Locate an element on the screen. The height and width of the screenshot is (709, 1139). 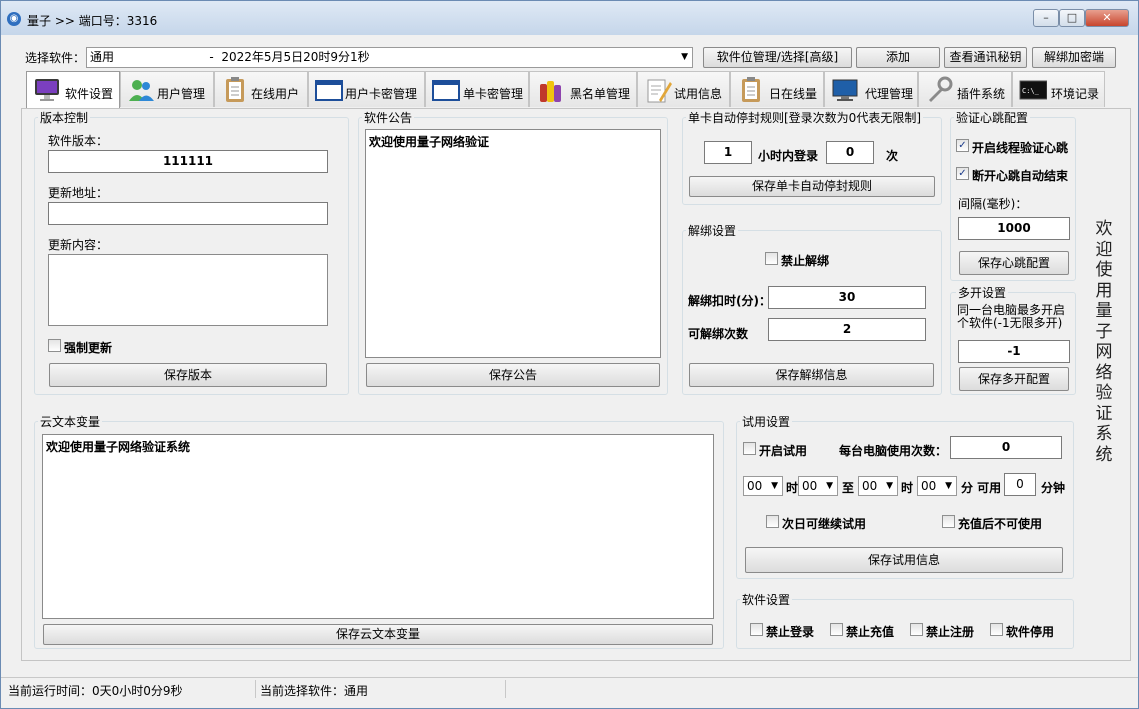
save-notice-button: 保存公告 is located at coordinates (513, 375).